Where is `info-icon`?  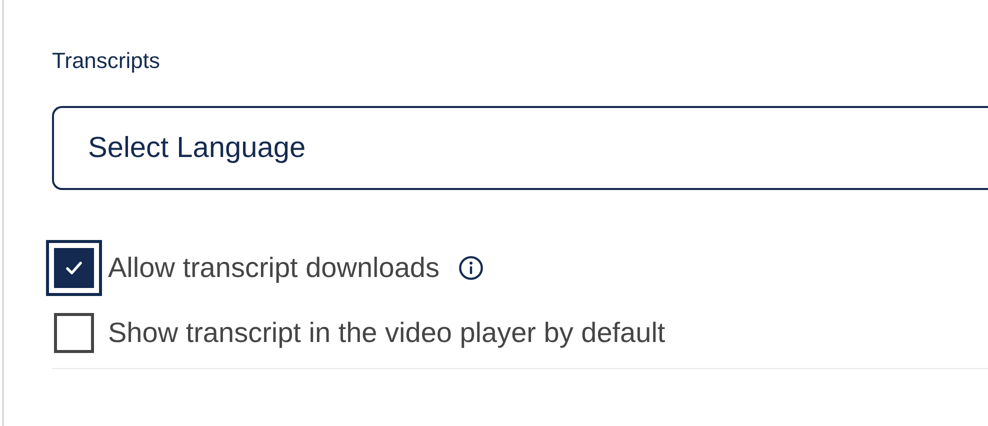
info-icon is located at coordinates (471, 268).